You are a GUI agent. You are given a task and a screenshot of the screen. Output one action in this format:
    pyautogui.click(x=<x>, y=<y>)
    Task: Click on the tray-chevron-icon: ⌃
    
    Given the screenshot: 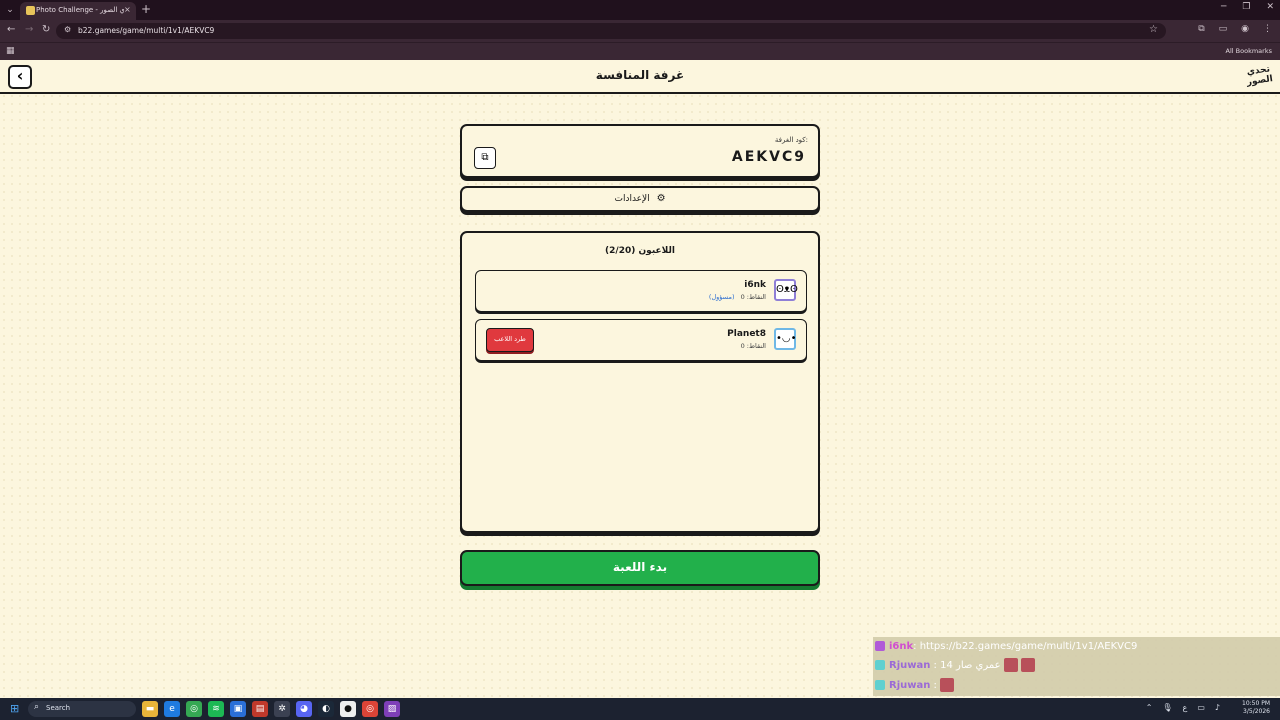 What is the action you would take?
    pyautogui.click(x=1149, y=707)
    